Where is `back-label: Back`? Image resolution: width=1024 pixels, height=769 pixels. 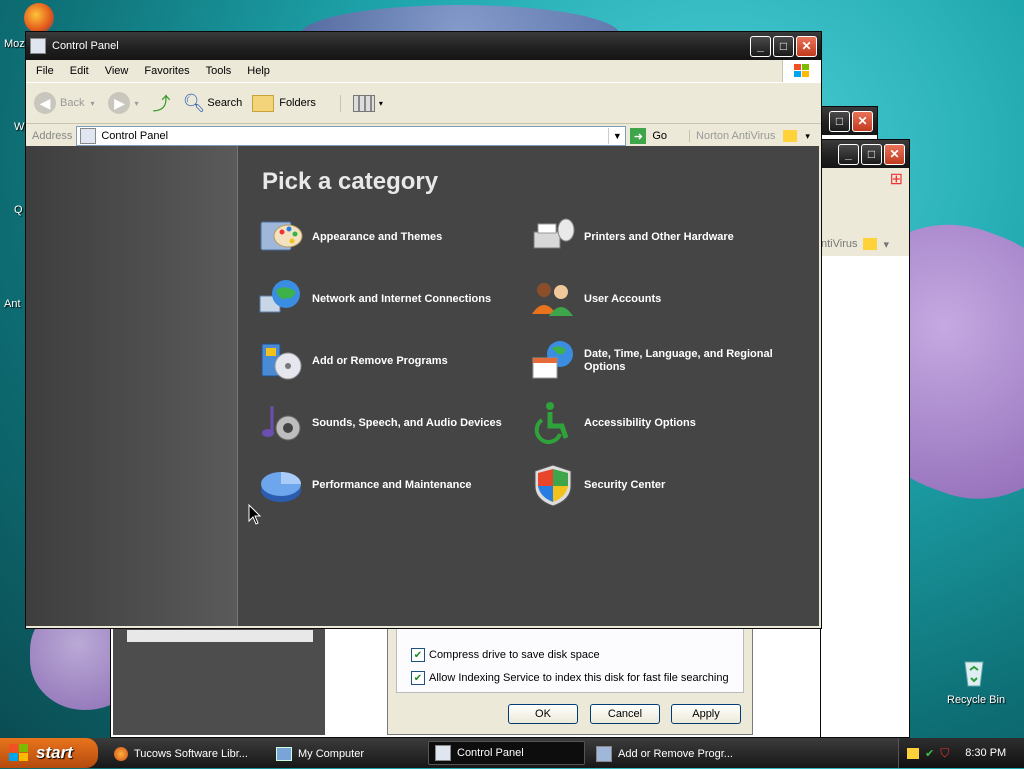 back-label: Back is located at coordinates (72, 103).